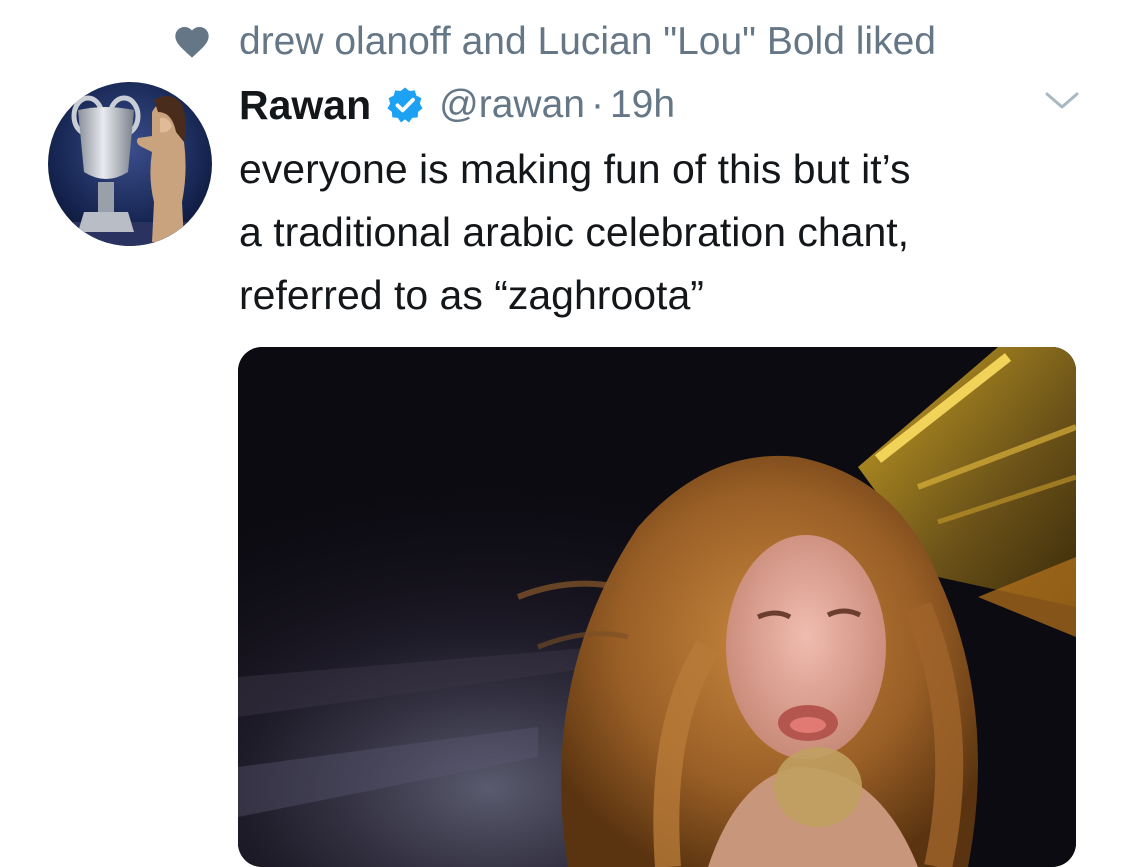 This screenshot has width=1125, height=867. Describe the element at coordinates (471, 295) in the screenshot. I see `tweet-text-line: referred to as “zaghroota”` at that location.